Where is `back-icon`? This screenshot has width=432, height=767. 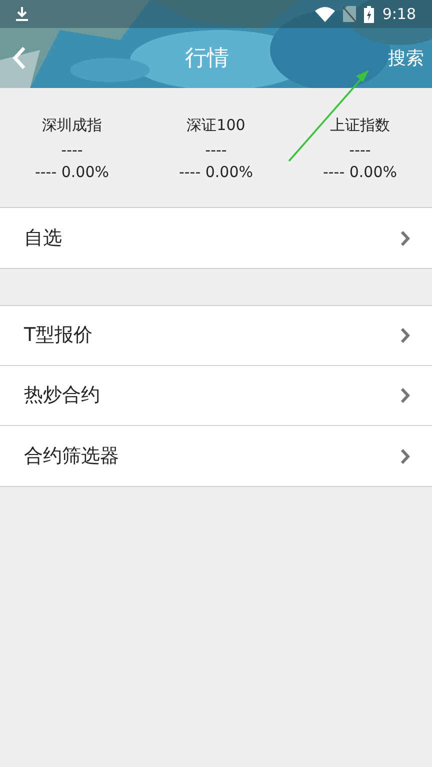
back-icon is located at coordinates (19, 58).